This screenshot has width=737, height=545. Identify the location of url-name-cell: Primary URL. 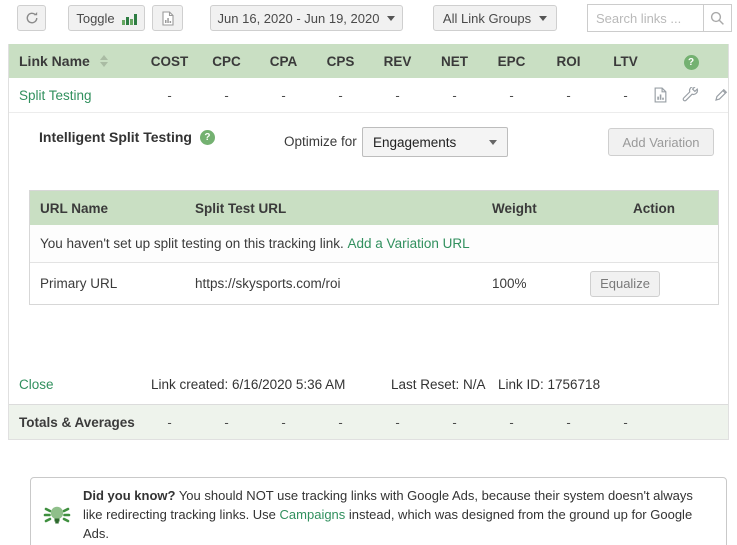
(79, 283).